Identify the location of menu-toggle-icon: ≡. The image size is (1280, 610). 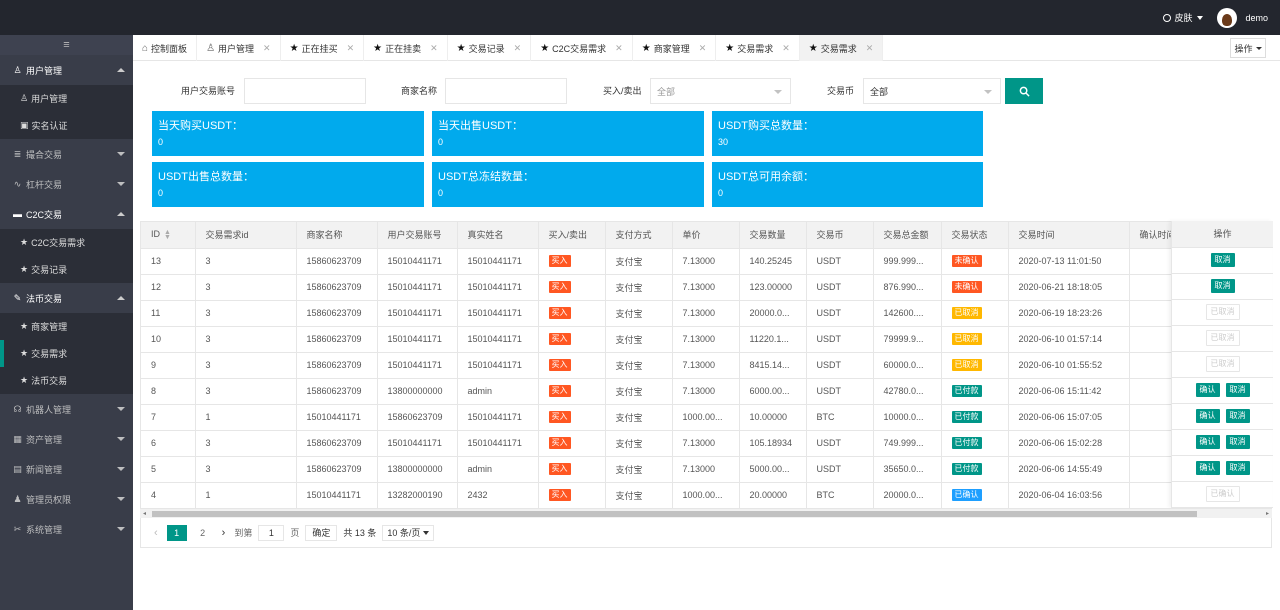
(66, 45).